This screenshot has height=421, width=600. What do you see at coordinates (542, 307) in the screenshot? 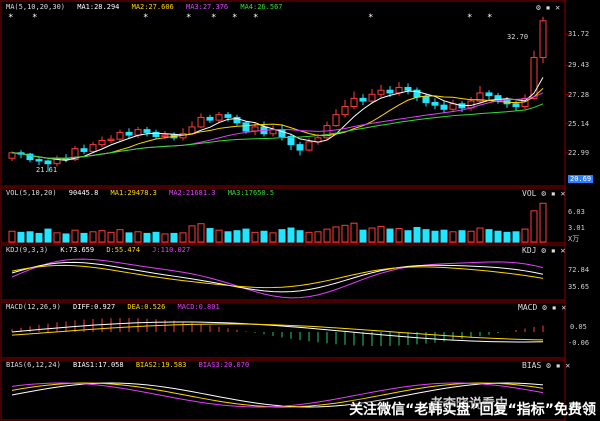
I see `macd-panel-tools: MACD ⚙ ▪ ✕` at bounding box center [542, 307].